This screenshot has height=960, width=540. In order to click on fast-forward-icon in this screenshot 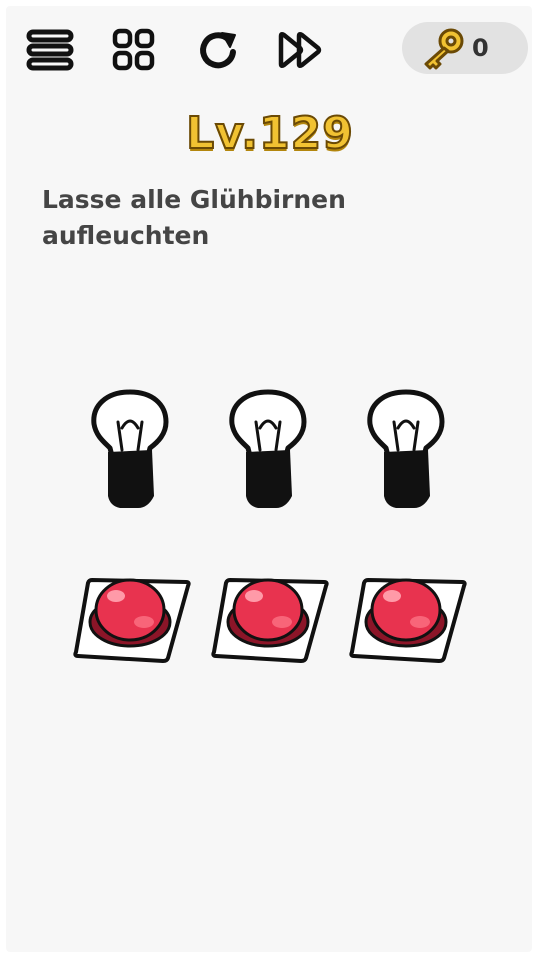, I will do `click(300, 50)`.